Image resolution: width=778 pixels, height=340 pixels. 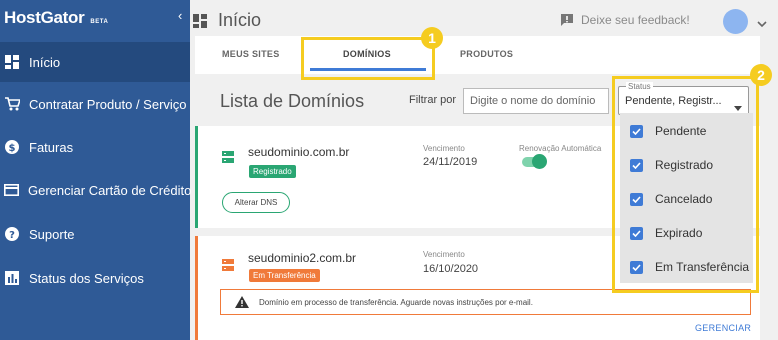 I want to click on sidebar-item-cartao: Gerenciar Cartão de Crédito, so click(x=96, y=190).